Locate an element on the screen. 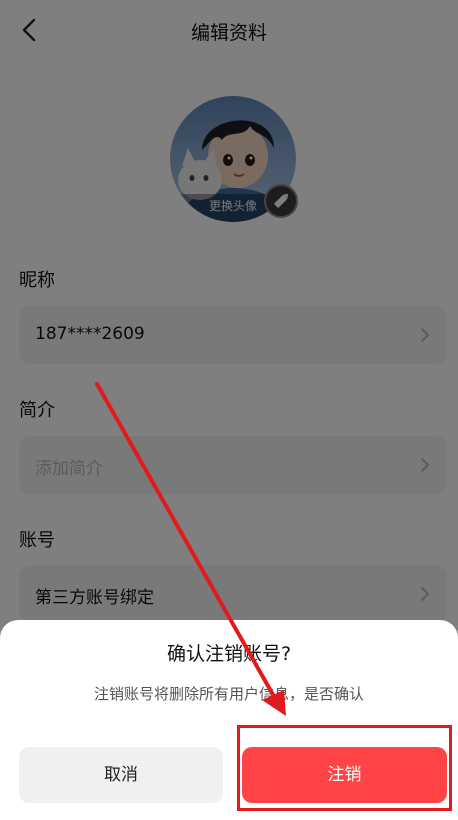 Image resolution: width=458 pixels, height=820 pixels. dialog-message: 注销账号将删除所有用户信息，是否确认 is located at coordinates (228, 694).